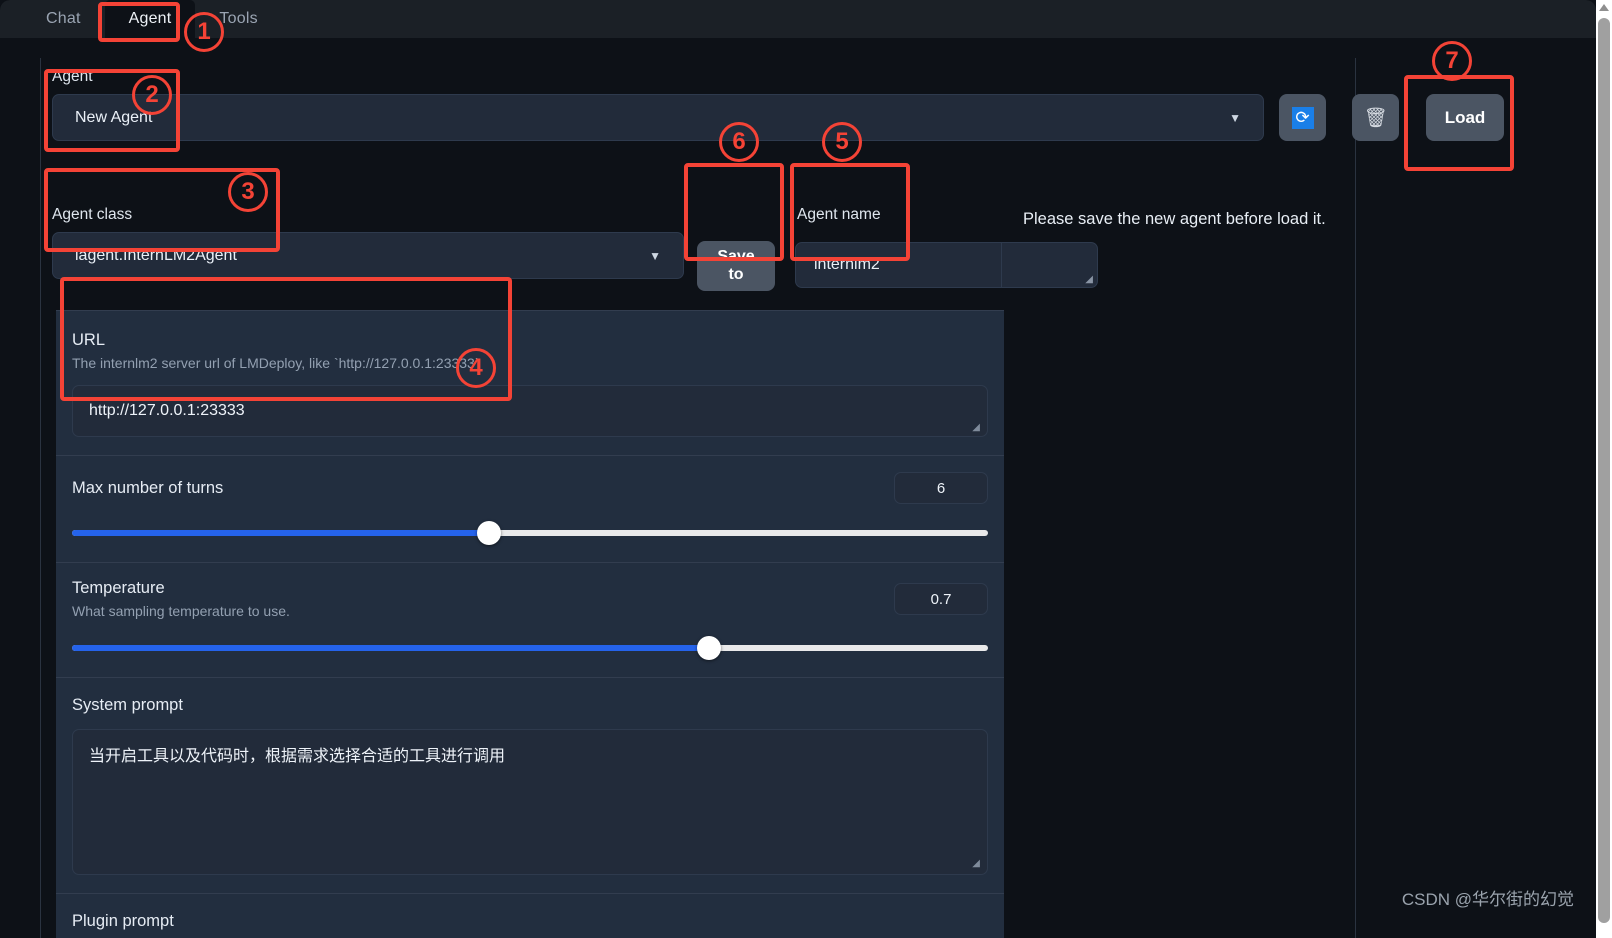  I want to click on save-to-button: Save to, so click(736, 266).